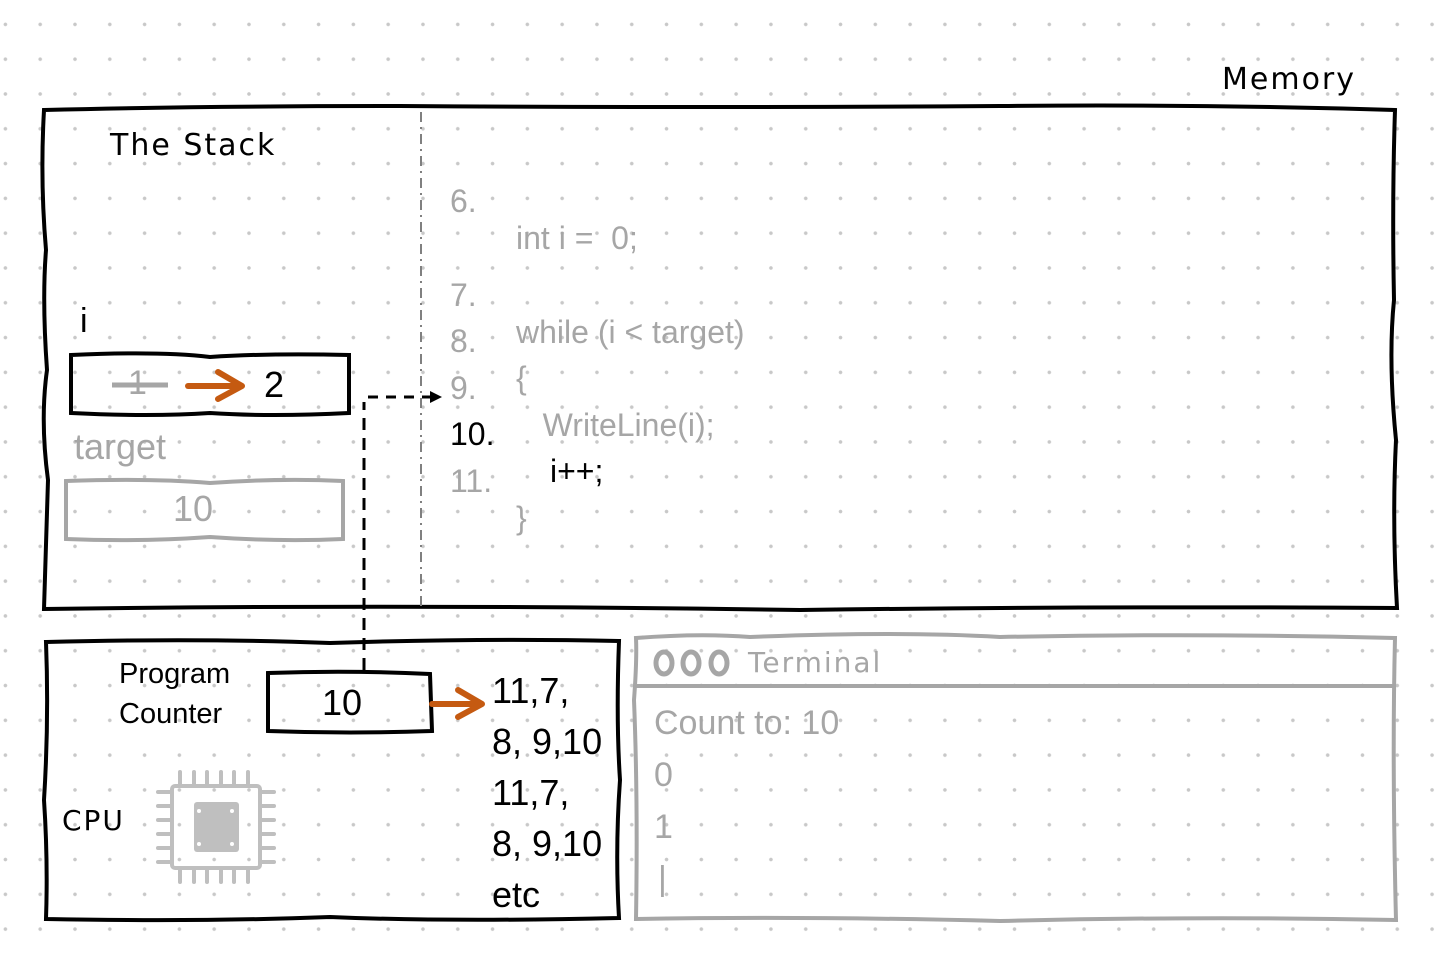 This screenshot has height=960, width=1440. What do you see at coordinates (663, 775) in the screenshot?
I see `terminal-line: 0` at bounding box center [663, 775].